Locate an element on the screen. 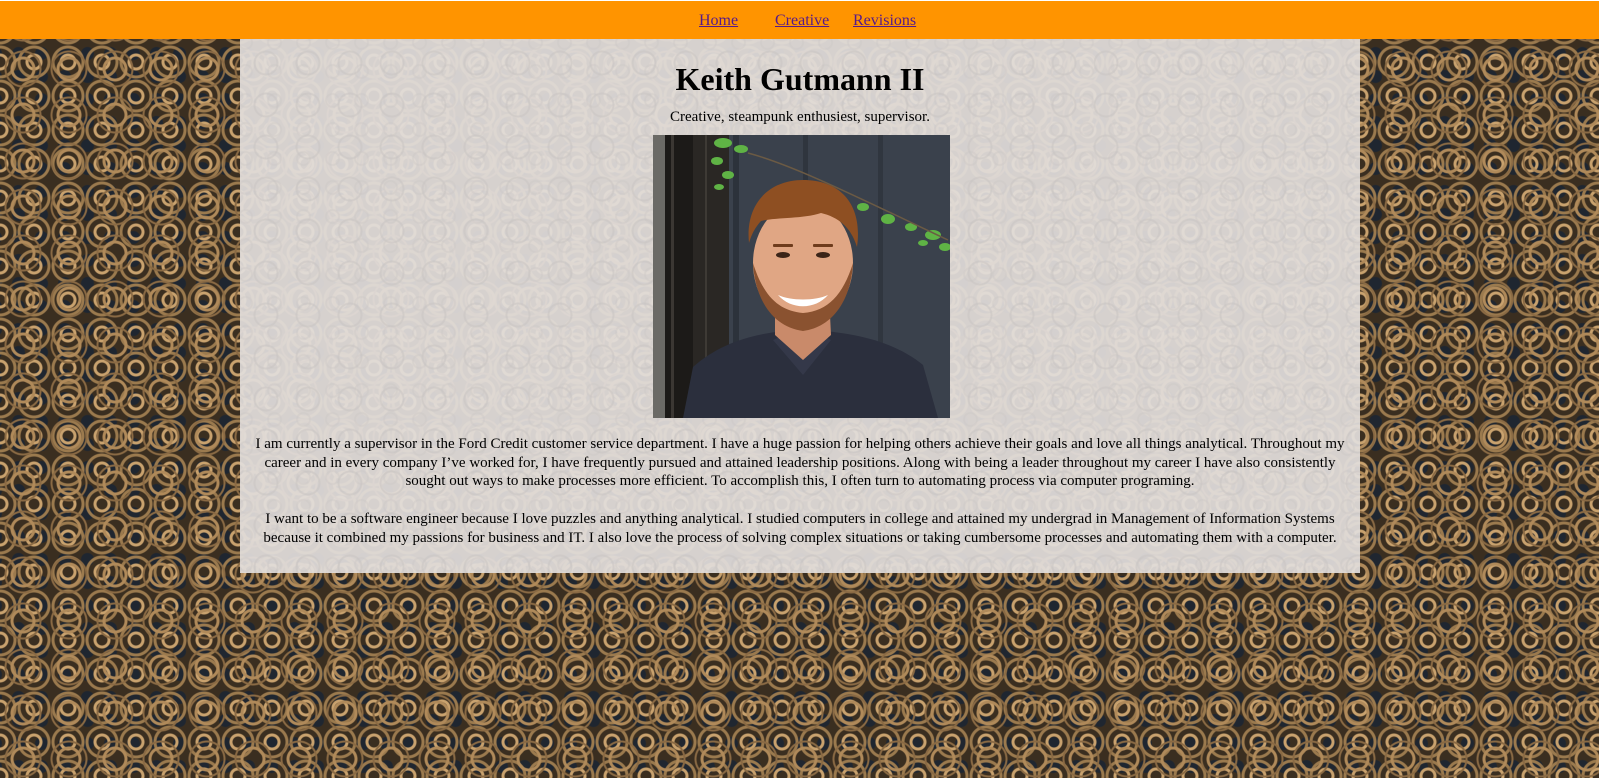 Image resolution: width=1599 pixels, height=778 pixels. nav-link-revisions: Revisions is located at coordinates (884, 21).